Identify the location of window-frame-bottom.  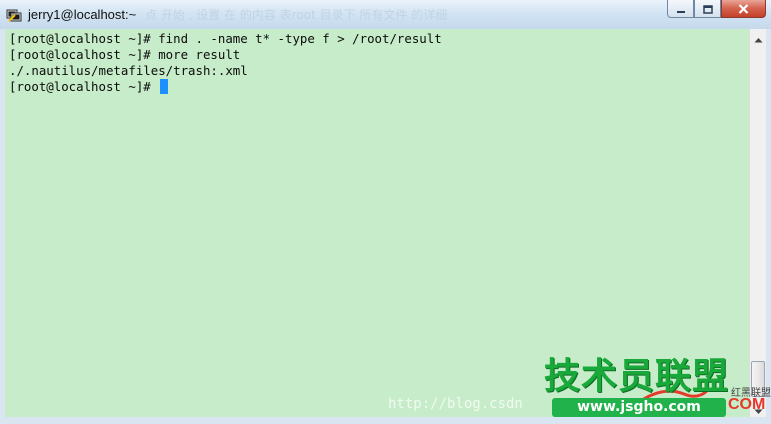
(385, 420).